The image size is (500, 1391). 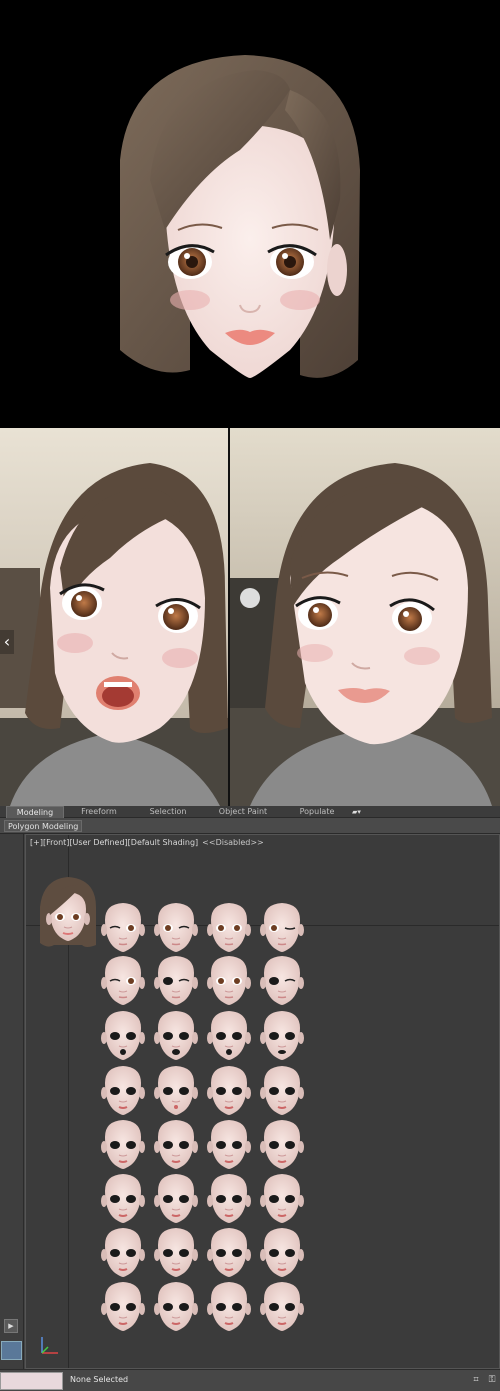 What do you see at coordinates (250, 826) in the screenshot?
I see `ribbon-panel: Polygon Modeling` at bounding box center [250, 826].